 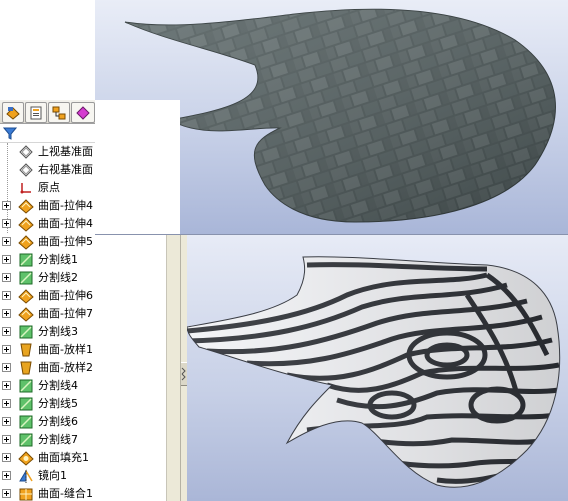 I want to click on tree-item-label: 分割线1, so click(x=58, y=259).